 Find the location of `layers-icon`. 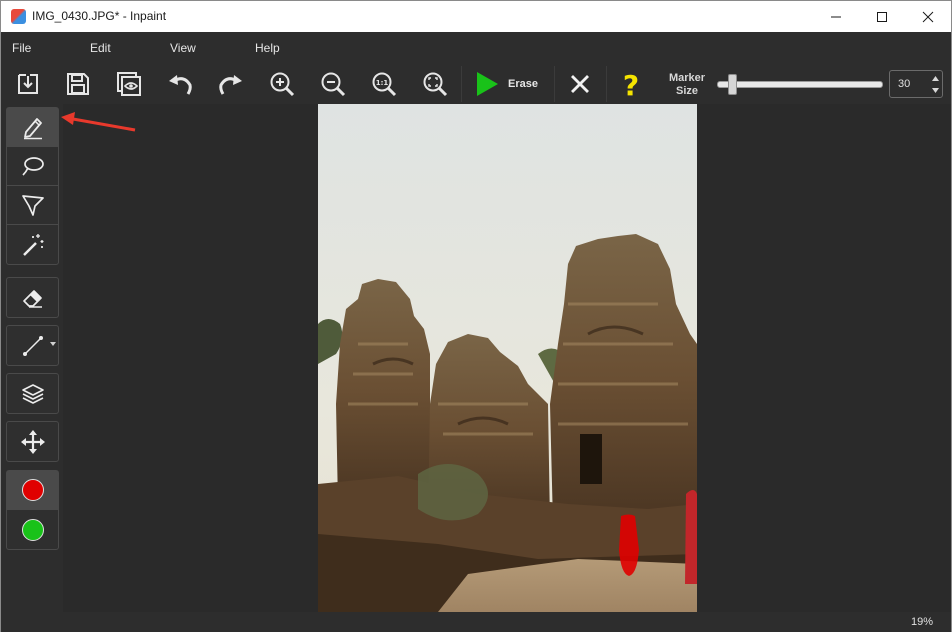

layers-icon is located at coordinates (32, 393).